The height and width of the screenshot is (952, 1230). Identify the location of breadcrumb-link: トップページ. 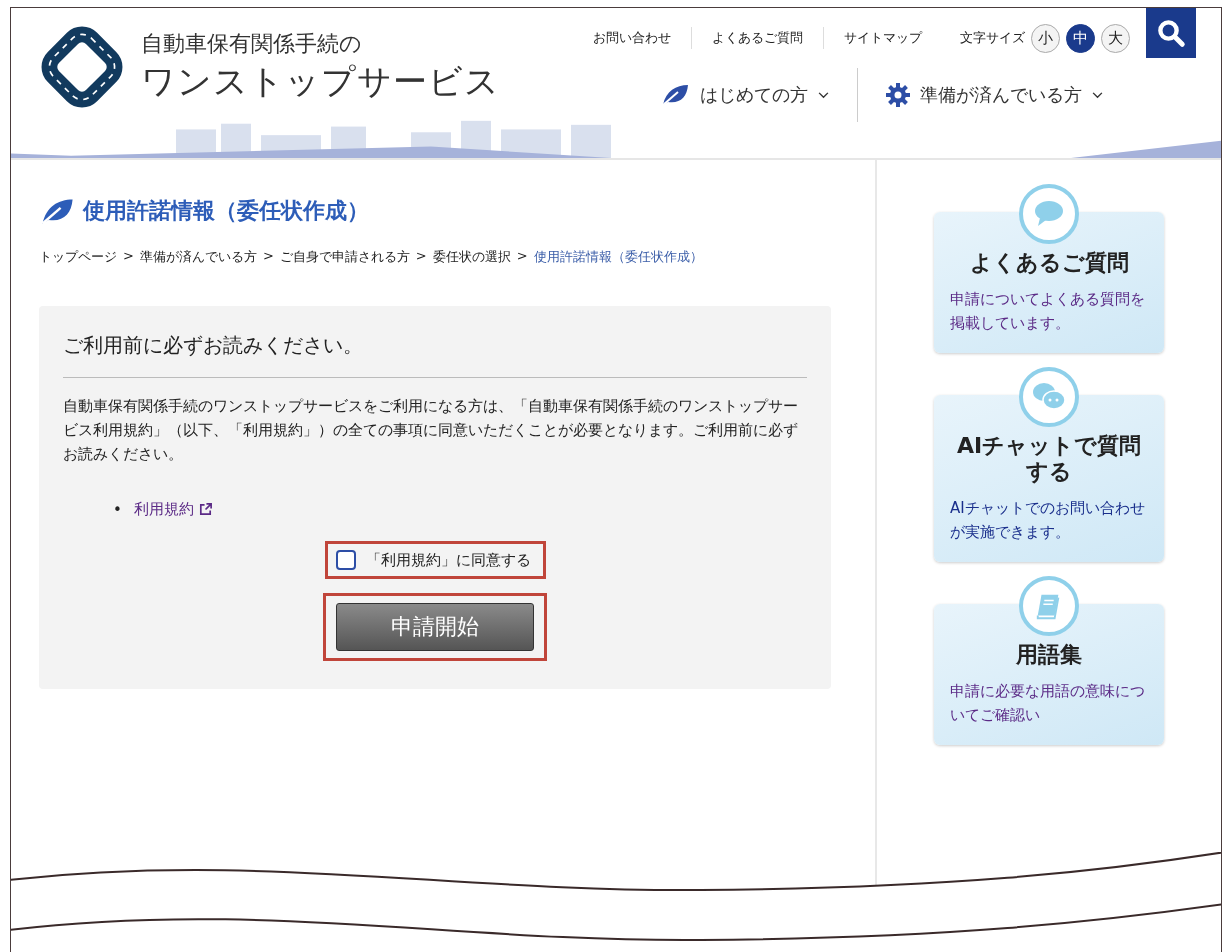
(78, 257).